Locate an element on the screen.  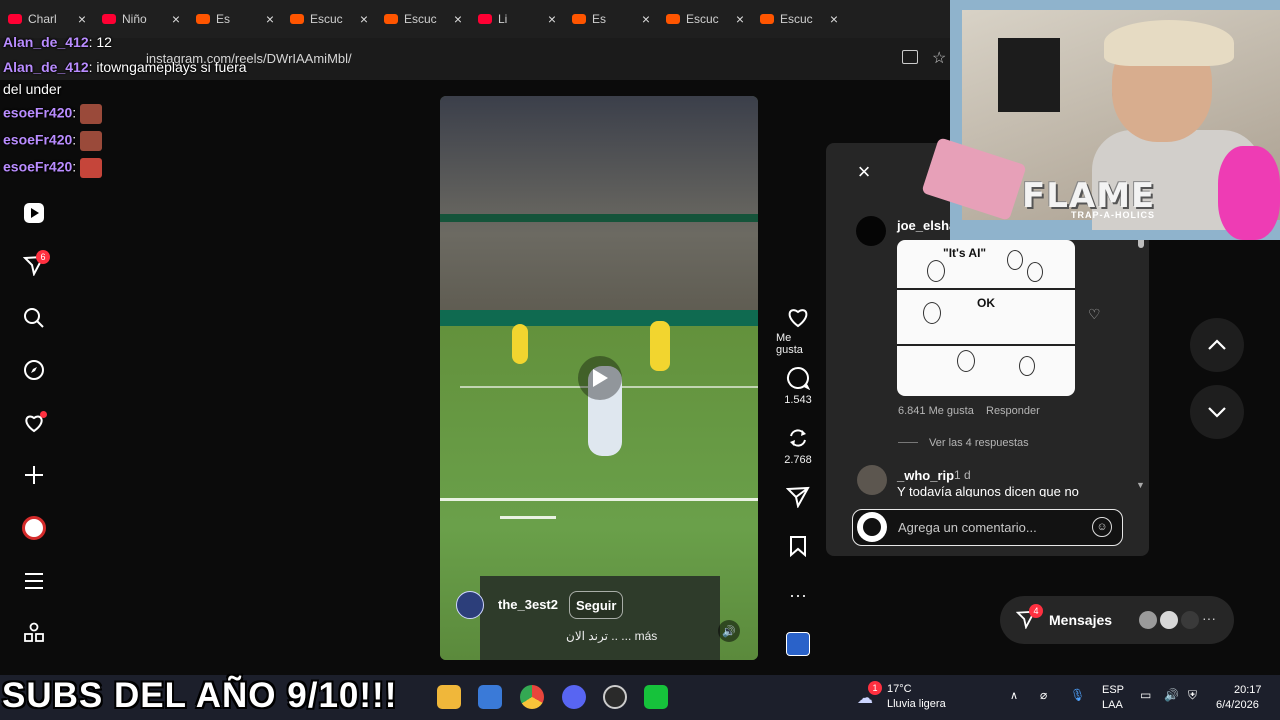
weather-temperature: 17°C is located at coordinates (899, 689).